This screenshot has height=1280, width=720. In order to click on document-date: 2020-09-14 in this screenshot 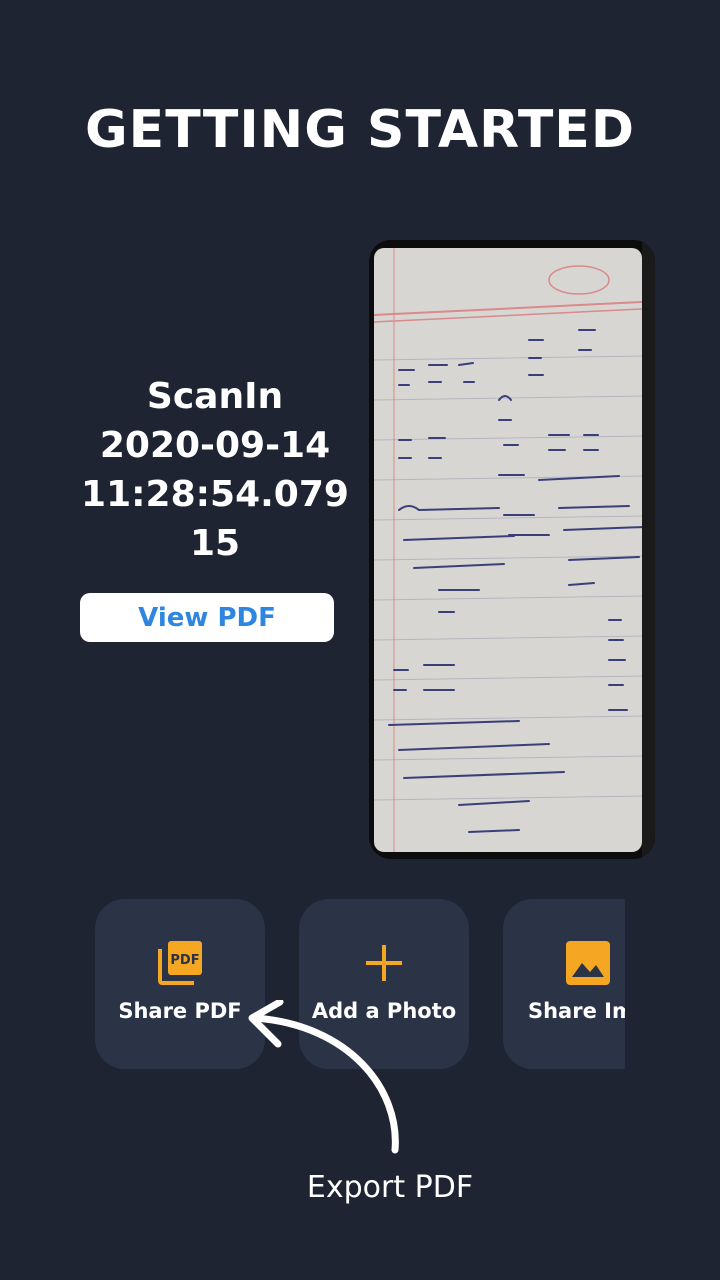, I will do `click(215, 445)`.